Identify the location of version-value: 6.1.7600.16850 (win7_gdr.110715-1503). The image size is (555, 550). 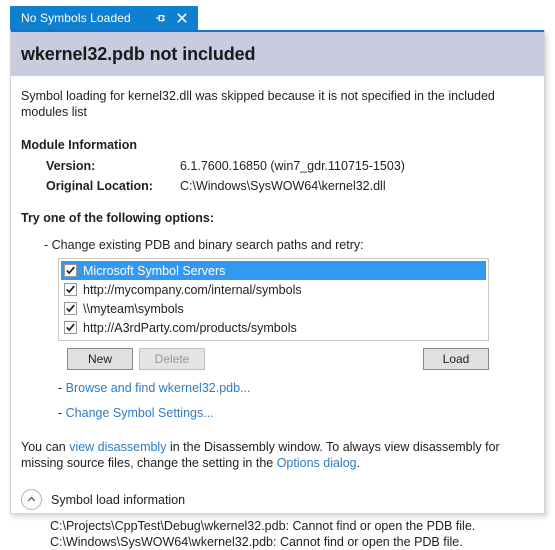
(292, 166).